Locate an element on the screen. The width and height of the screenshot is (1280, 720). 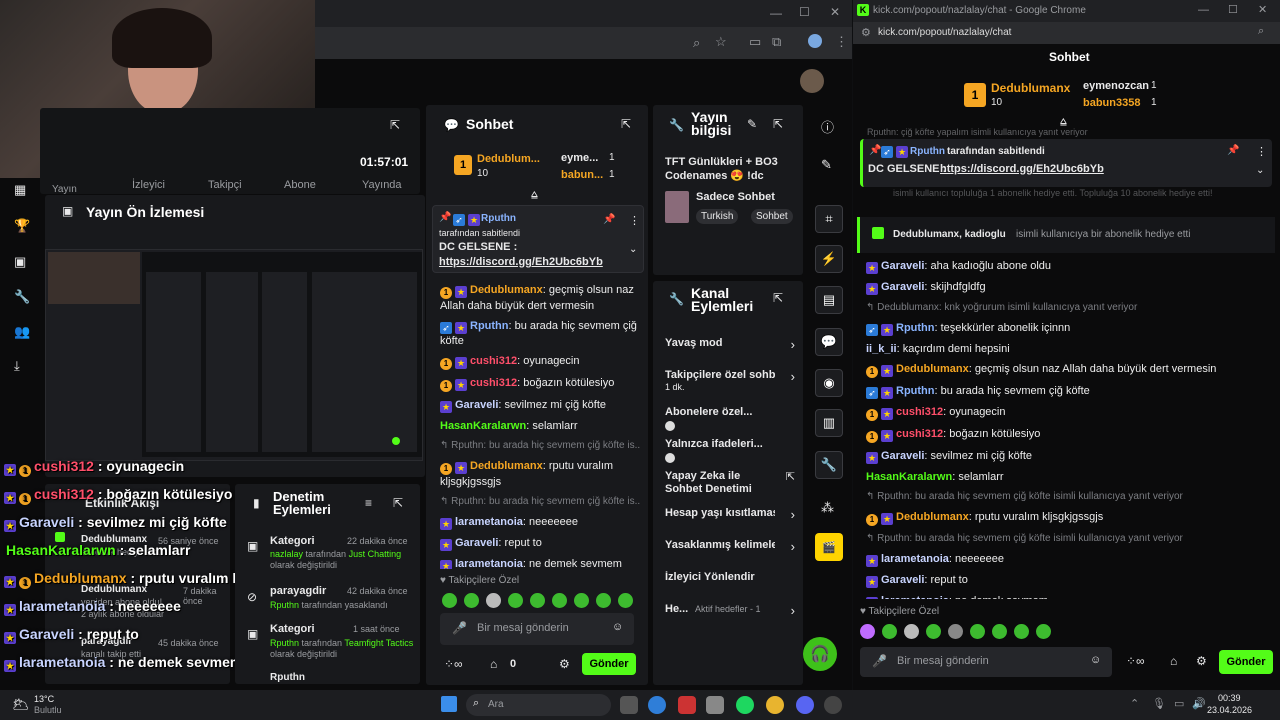
chat-message: ★ Garaveli: aha kadıoğlu abone oldu is located at coordinates (1070, 266).